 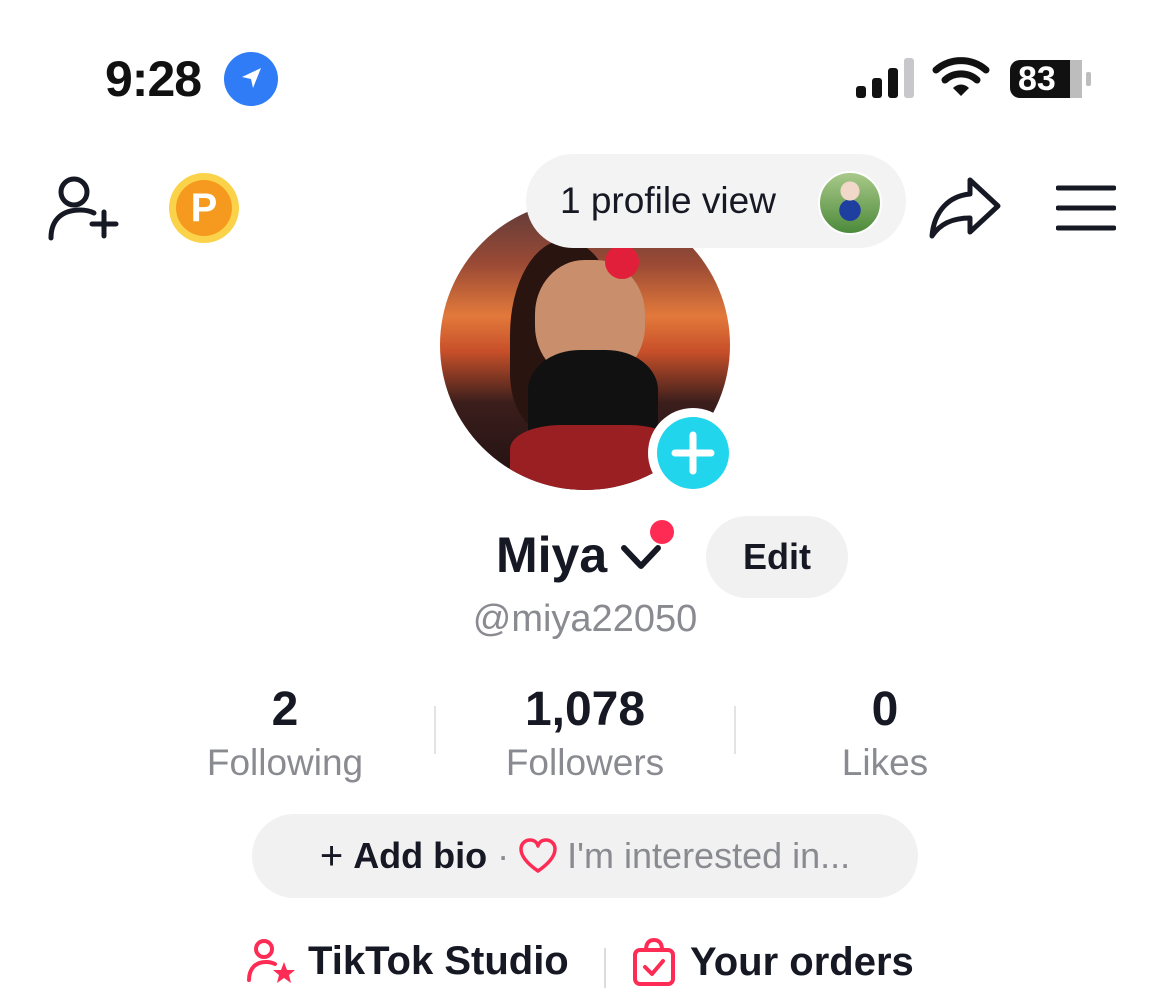 What do you see at coordinates (285, 762) in the screenshot?
I see `stat-label: Following` at bounding box center [285, 762].